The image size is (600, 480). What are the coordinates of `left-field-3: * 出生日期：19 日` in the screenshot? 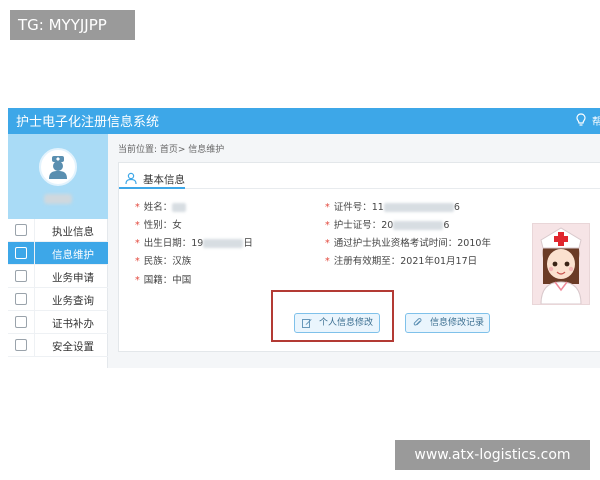 It's located at (194, 242).